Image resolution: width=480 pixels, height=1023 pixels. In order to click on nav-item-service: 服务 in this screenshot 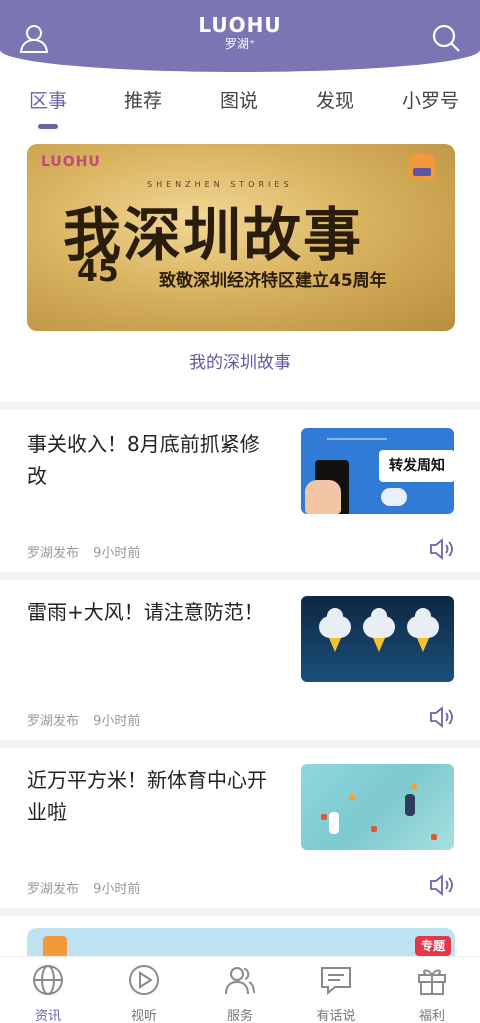, I will do `click(240, 993)`.